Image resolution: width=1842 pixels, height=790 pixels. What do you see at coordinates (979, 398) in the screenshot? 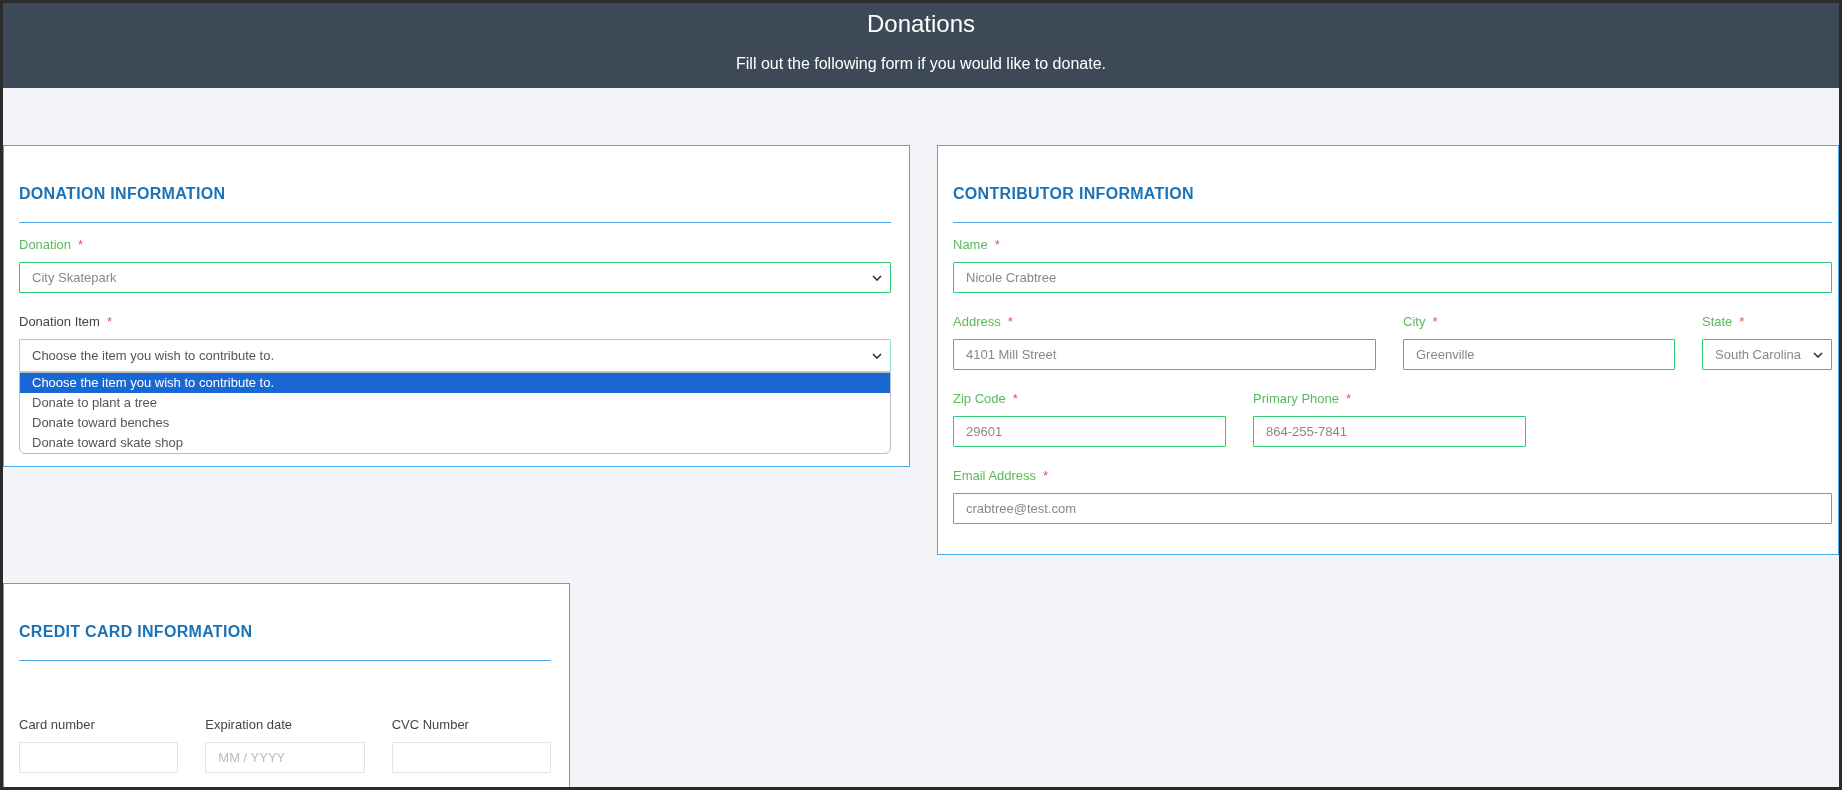
I see `field-label: Zip Code` at bounding box center [979, 398].